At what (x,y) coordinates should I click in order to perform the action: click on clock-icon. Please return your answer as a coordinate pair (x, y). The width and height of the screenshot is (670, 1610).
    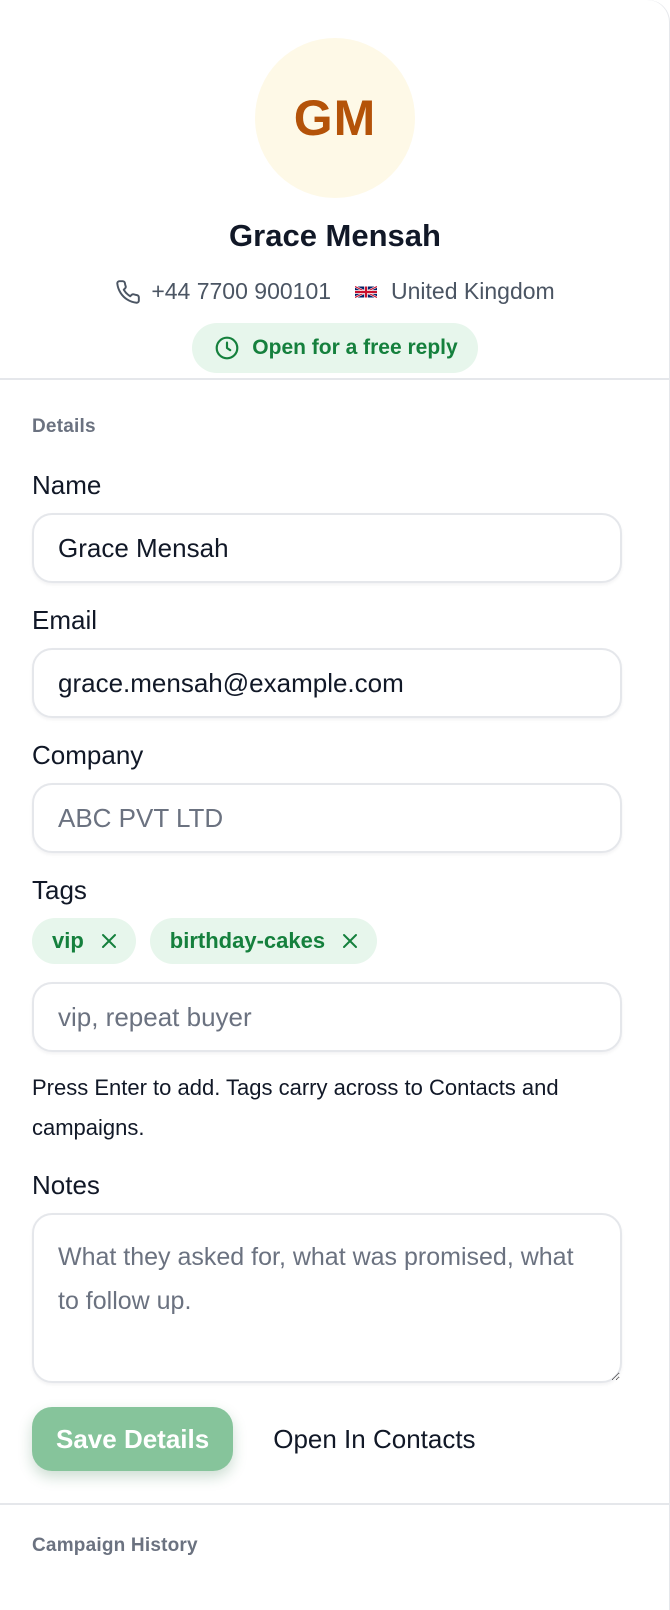
    Looking at the image, I should click on (227, 348).